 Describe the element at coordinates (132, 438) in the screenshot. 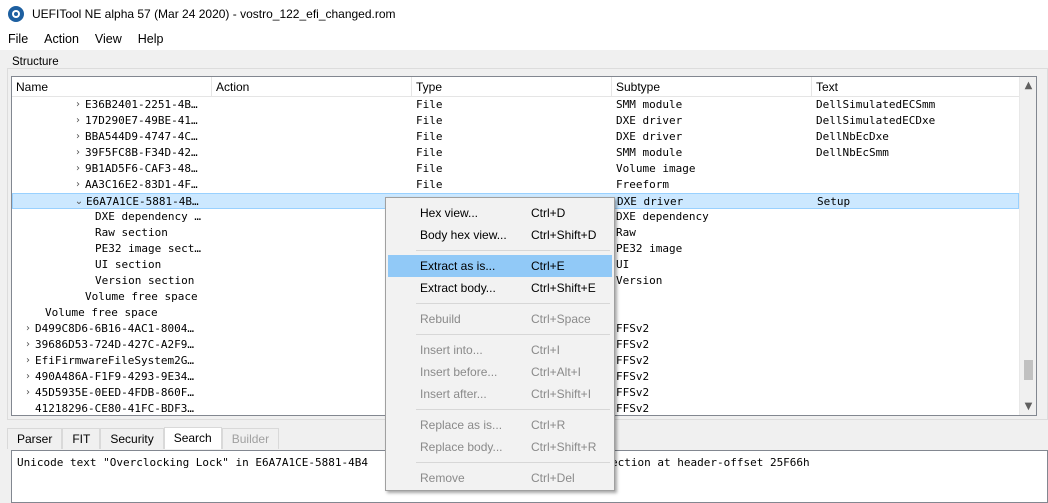

I see `tab-security: Security` at that location.